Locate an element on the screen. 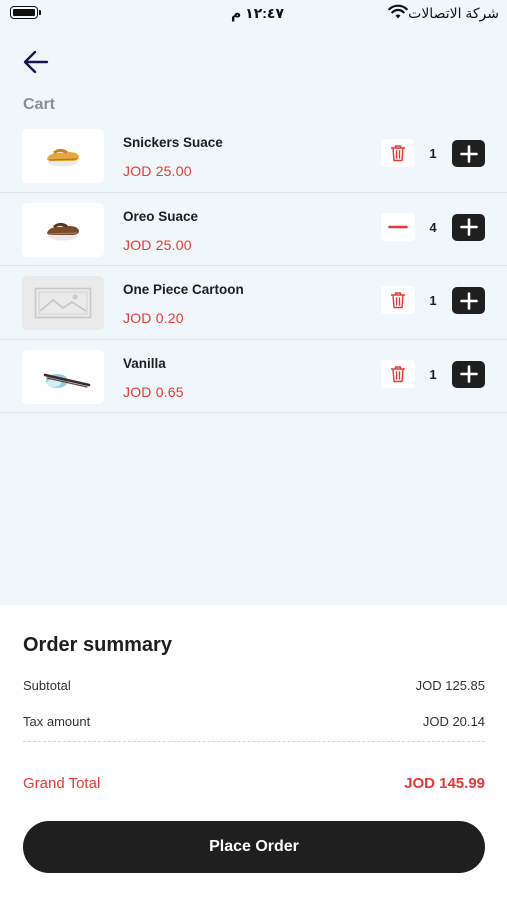  cart-item: One Piece Cartoon JOD 0.20 1 is located at coordinates (253, 303).